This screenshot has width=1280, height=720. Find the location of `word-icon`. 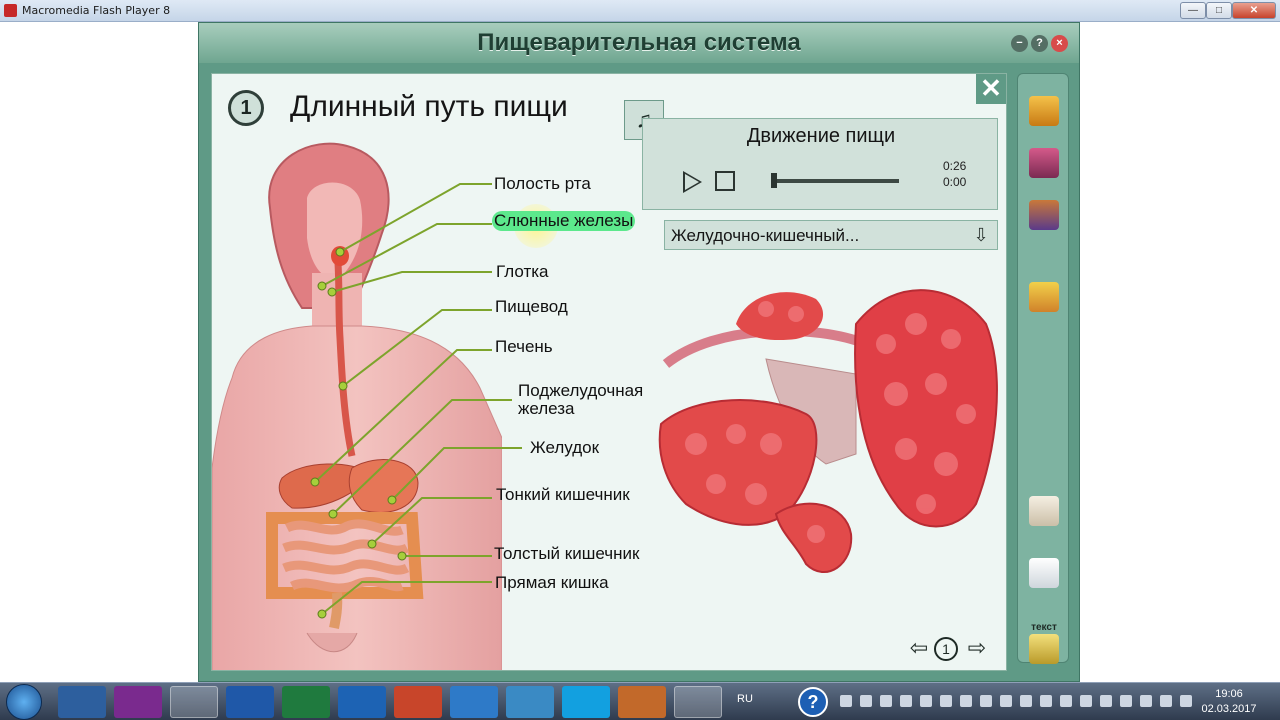

word-icon is located at coordinates (250, 702).